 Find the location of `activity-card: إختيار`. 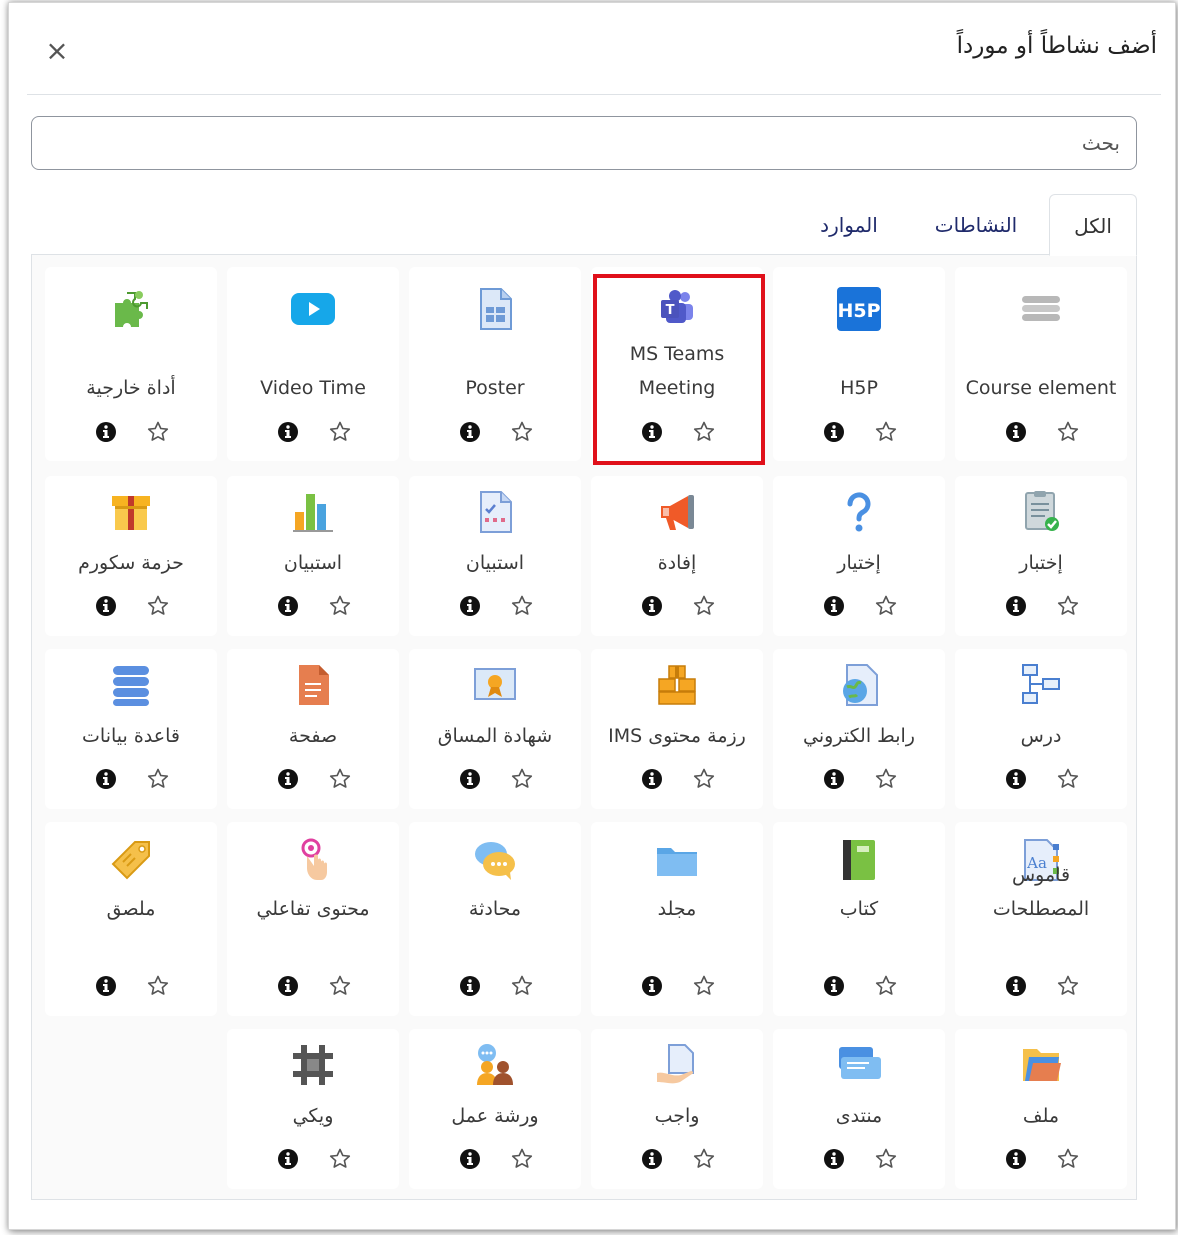

activity-card: إختيار is located at coordinates (859, 556).